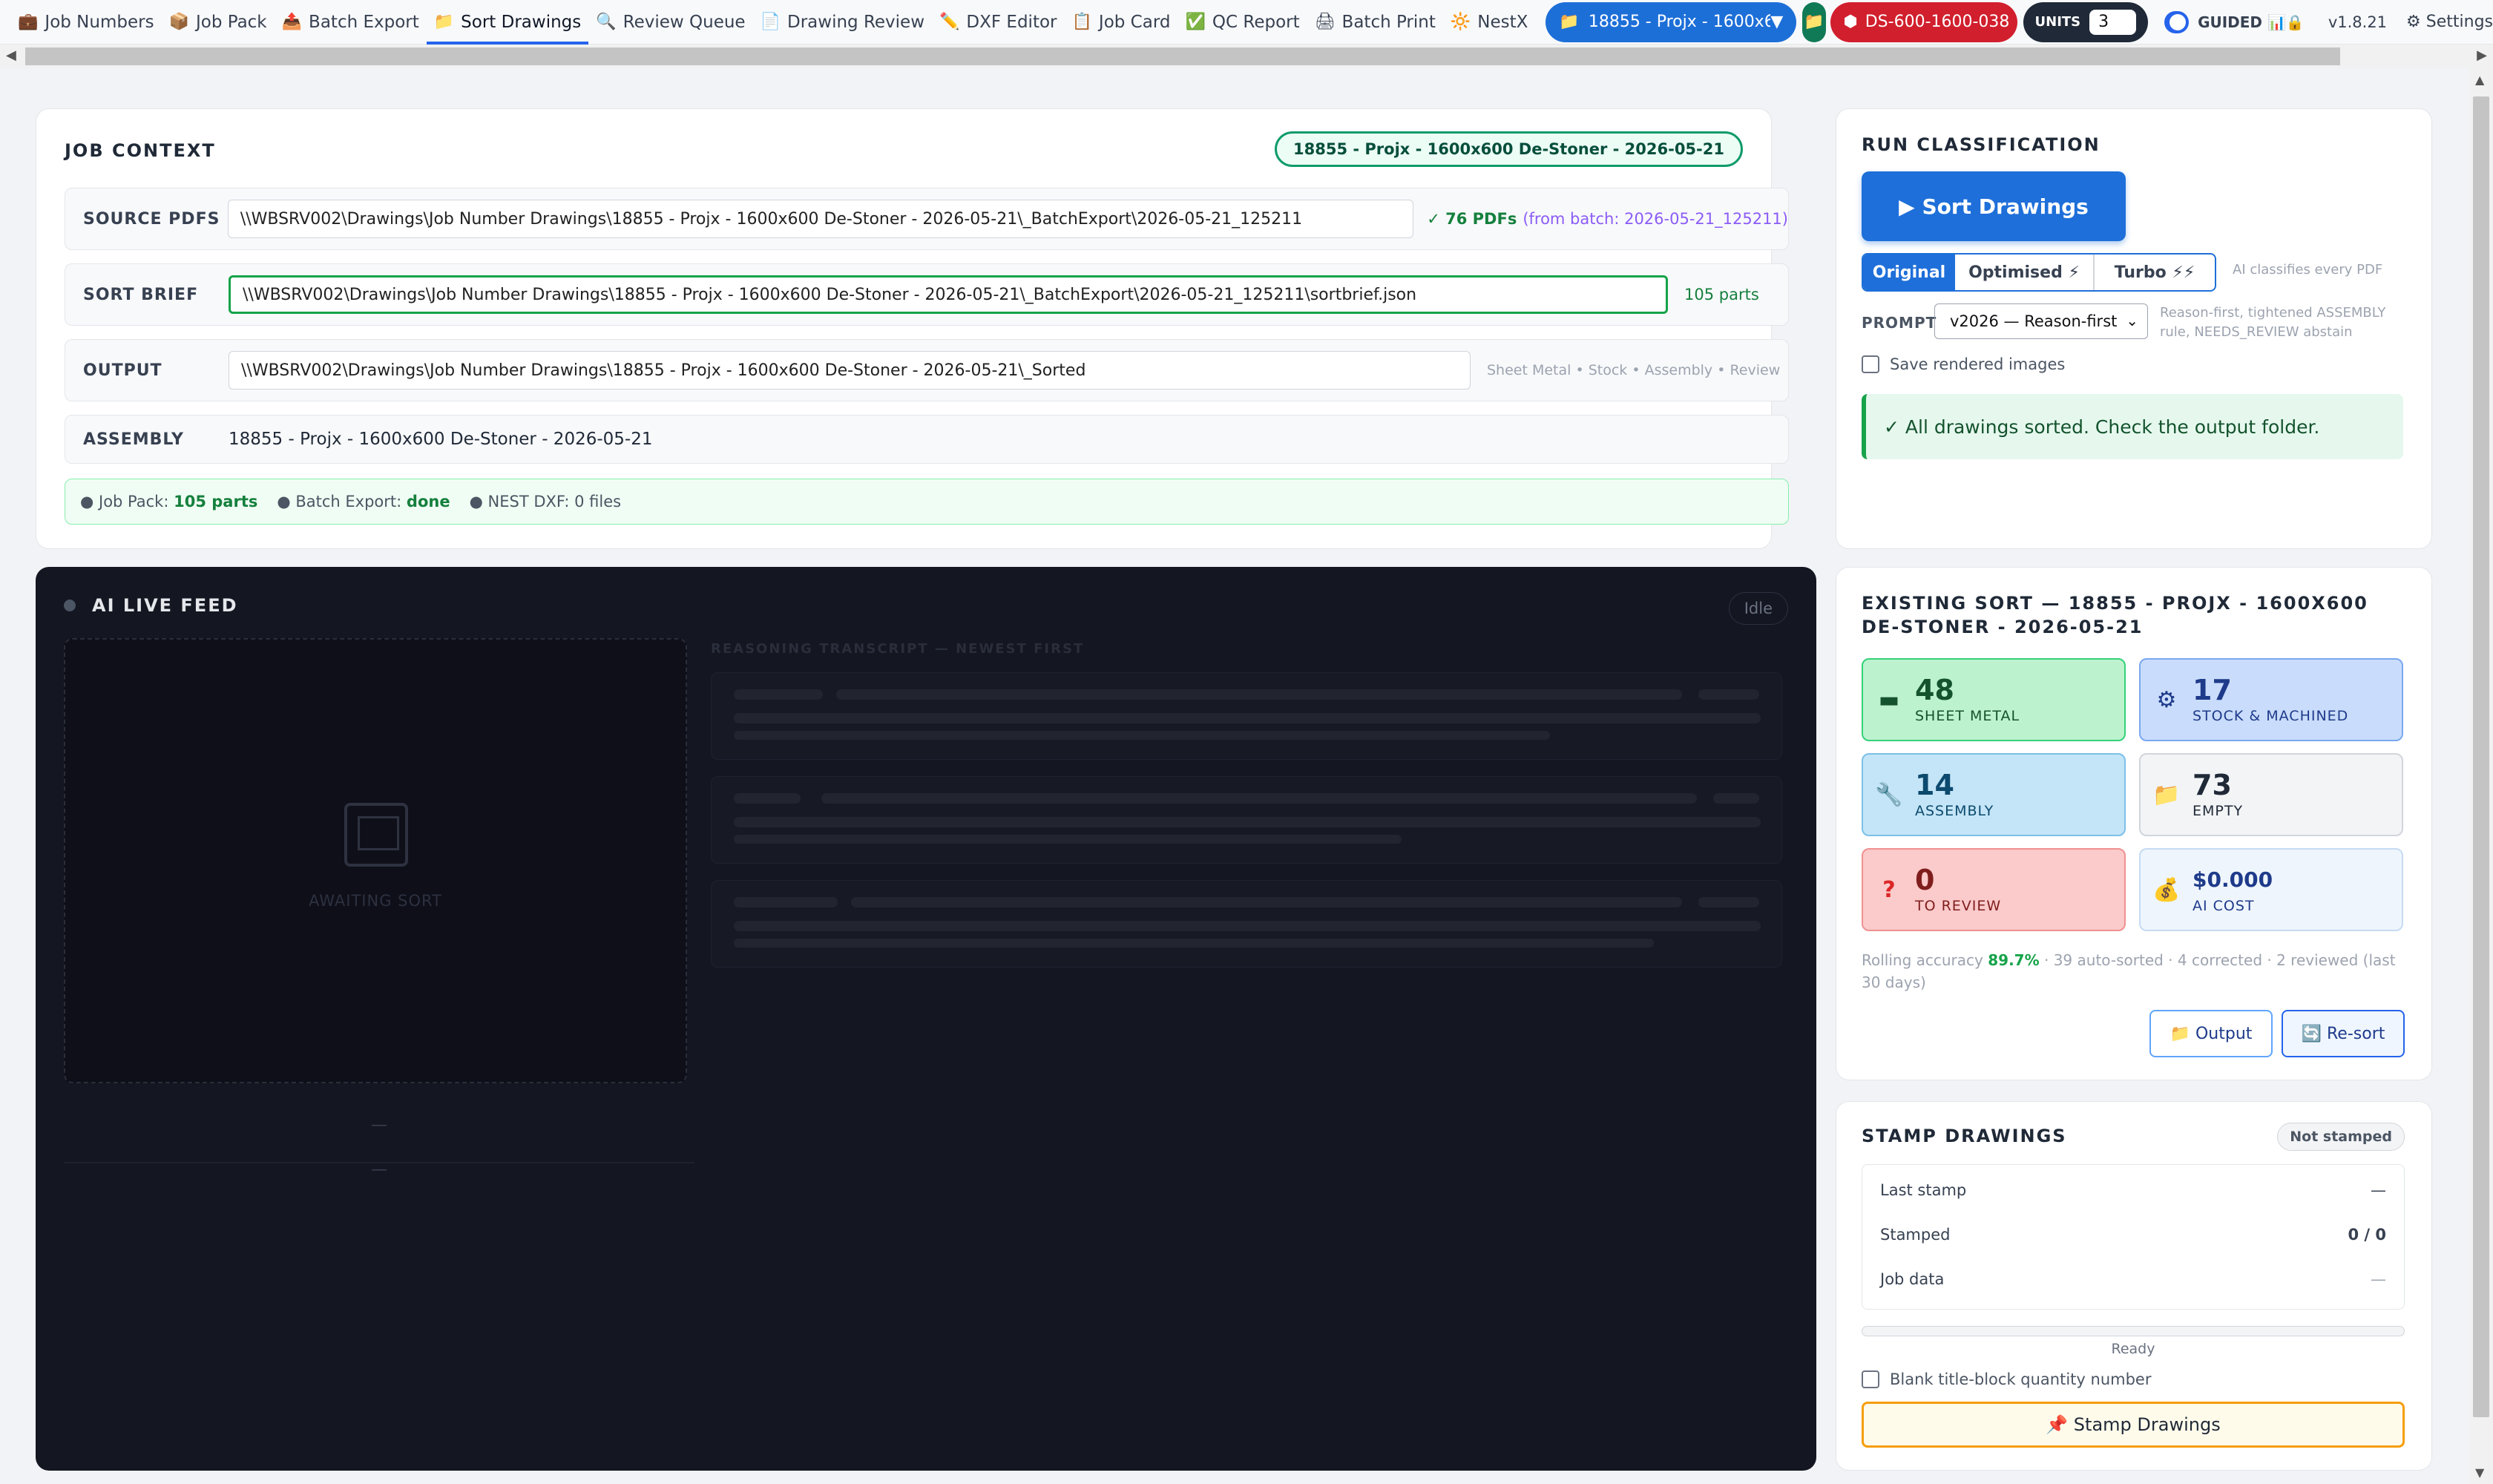  What do you see at coordinates (598, 501) in the screenshot?
I see `nest-dxf-status-value: 0 files` at bounding box center [598, 501].